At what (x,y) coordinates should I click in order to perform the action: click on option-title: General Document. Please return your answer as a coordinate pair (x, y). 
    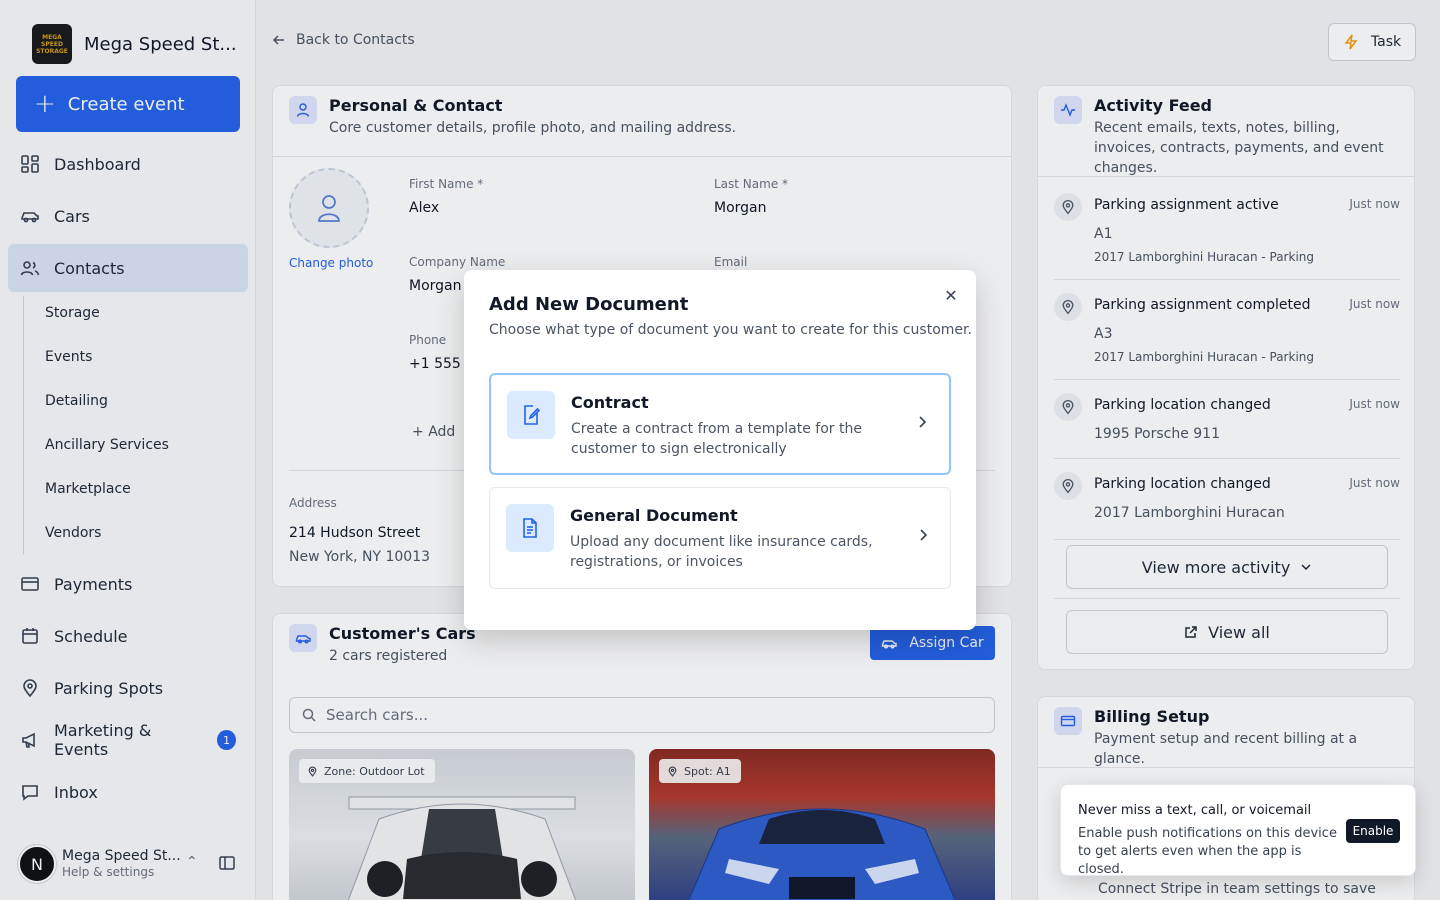
    Looking at the image, I should click on (654, 515).